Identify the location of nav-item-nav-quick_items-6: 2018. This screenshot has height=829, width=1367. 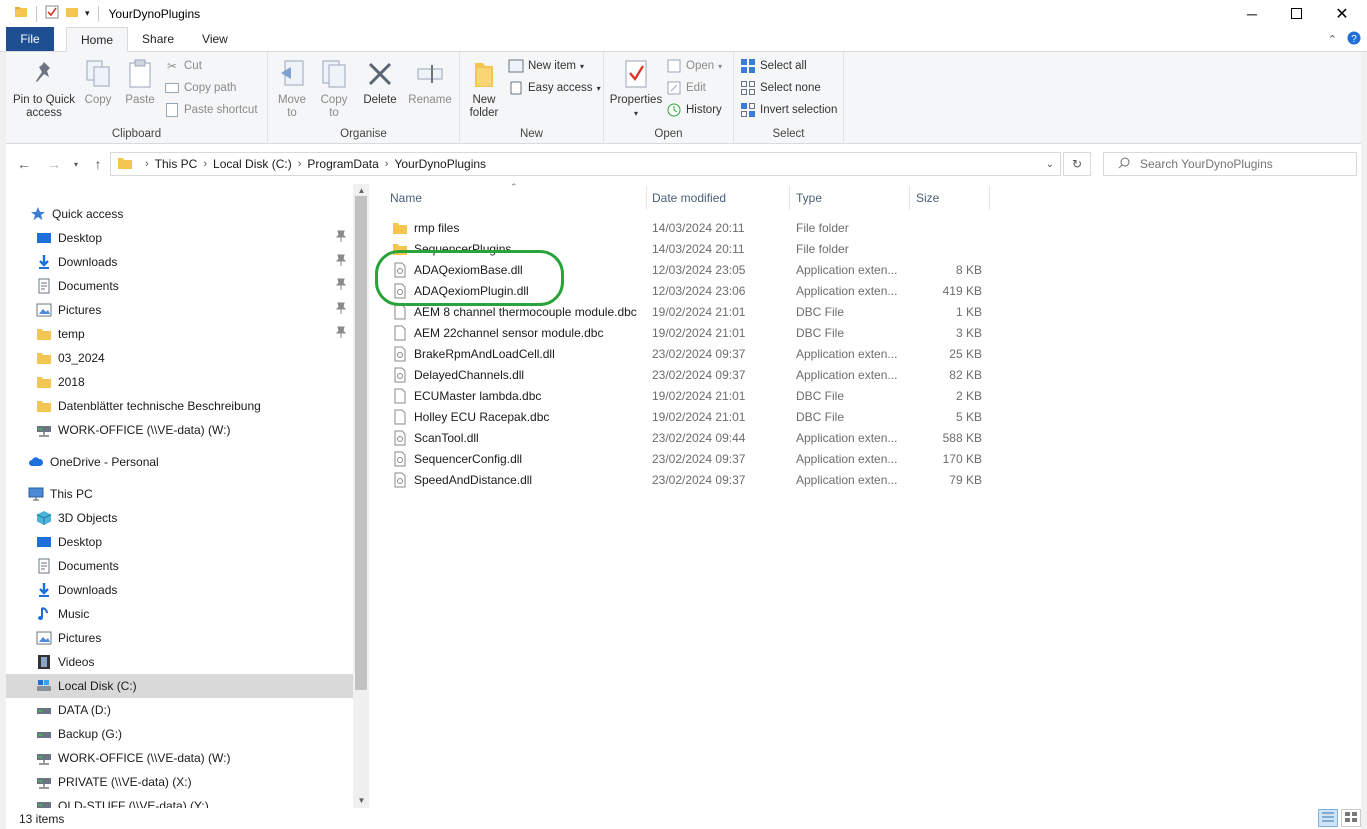
(179, 382).